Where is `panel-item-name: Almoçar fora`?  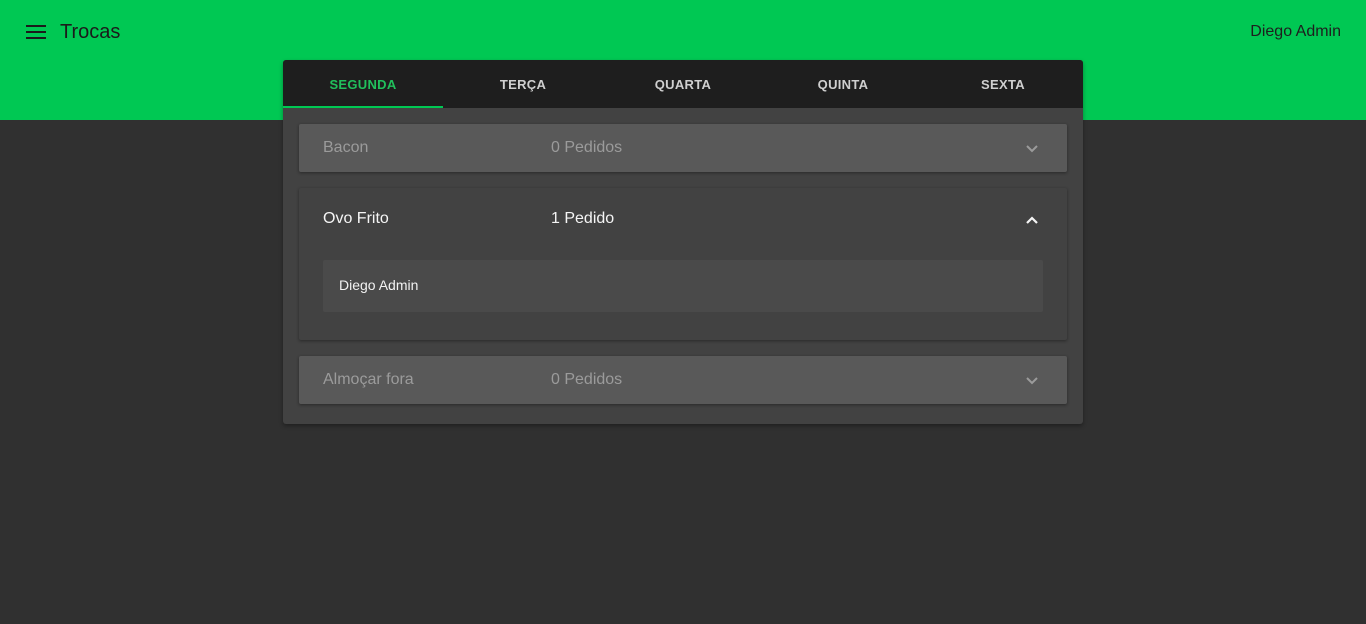 panel-item-name: Almoçar fora is located at coordinates (368, 379).